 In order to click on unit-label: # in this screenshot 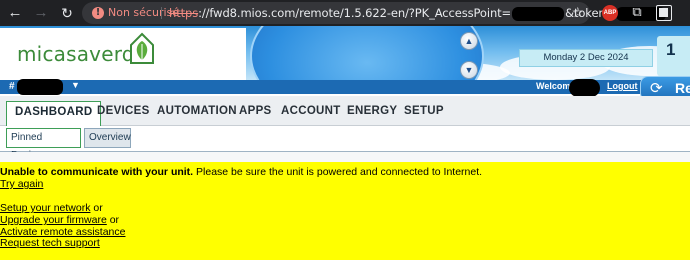, I will do `click(12, 86)`.